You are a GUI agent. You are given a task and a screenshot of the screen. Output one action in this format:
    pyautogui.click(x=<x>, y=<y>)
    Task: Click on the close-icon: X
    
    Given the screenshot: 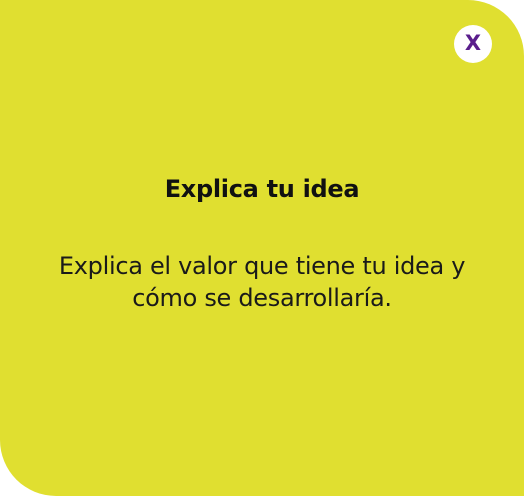 What is the action you would take?
    pyautogui.click(x=473, y=43)
    